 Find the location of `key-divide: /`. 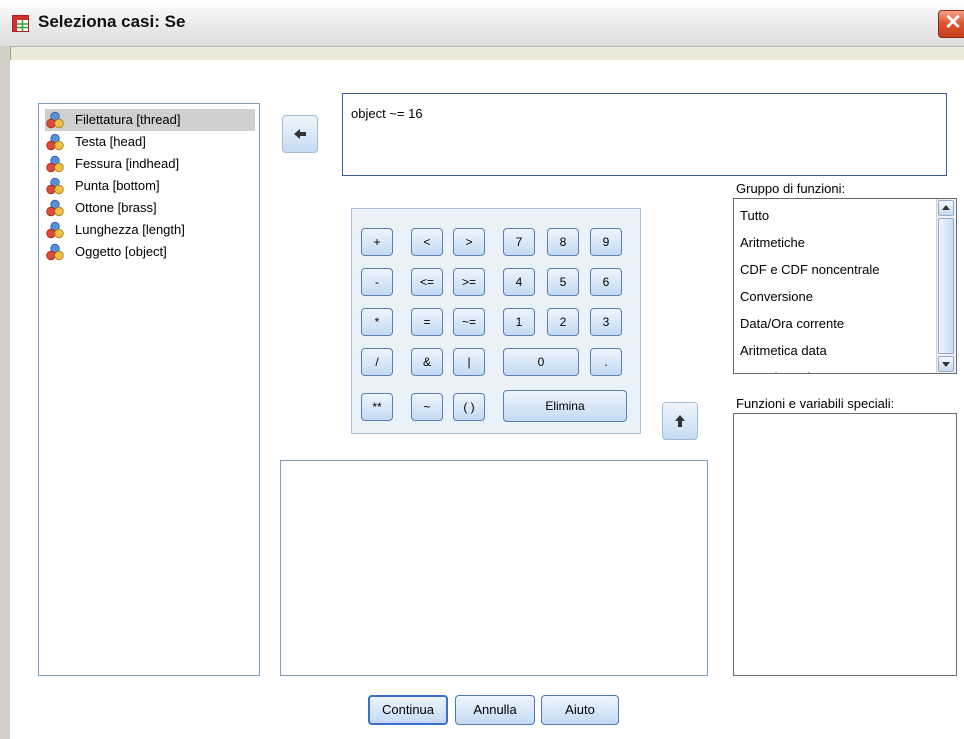

key-divide: / is located at coordinates (377, 362).